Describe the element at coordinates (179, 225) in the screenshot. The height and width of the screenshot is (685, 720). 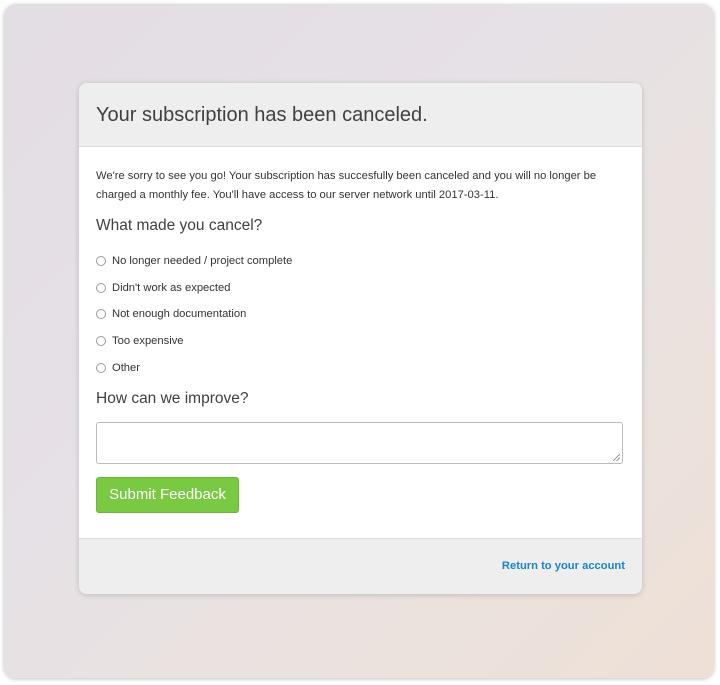
I see `reason-question: What made you cancel?` at that location.